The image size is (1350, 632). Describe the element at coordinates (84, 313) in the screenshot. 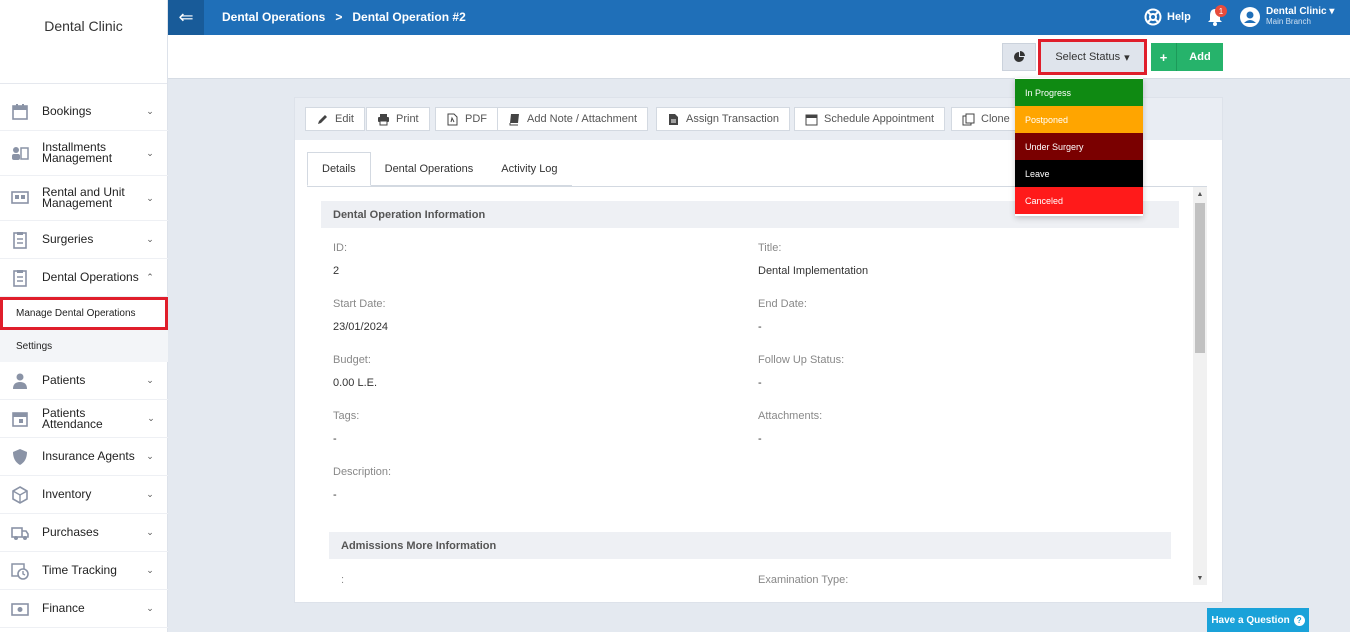

I see `sidebar-subitem-manage-dental-operations: Manage Dental Operations` at that location.